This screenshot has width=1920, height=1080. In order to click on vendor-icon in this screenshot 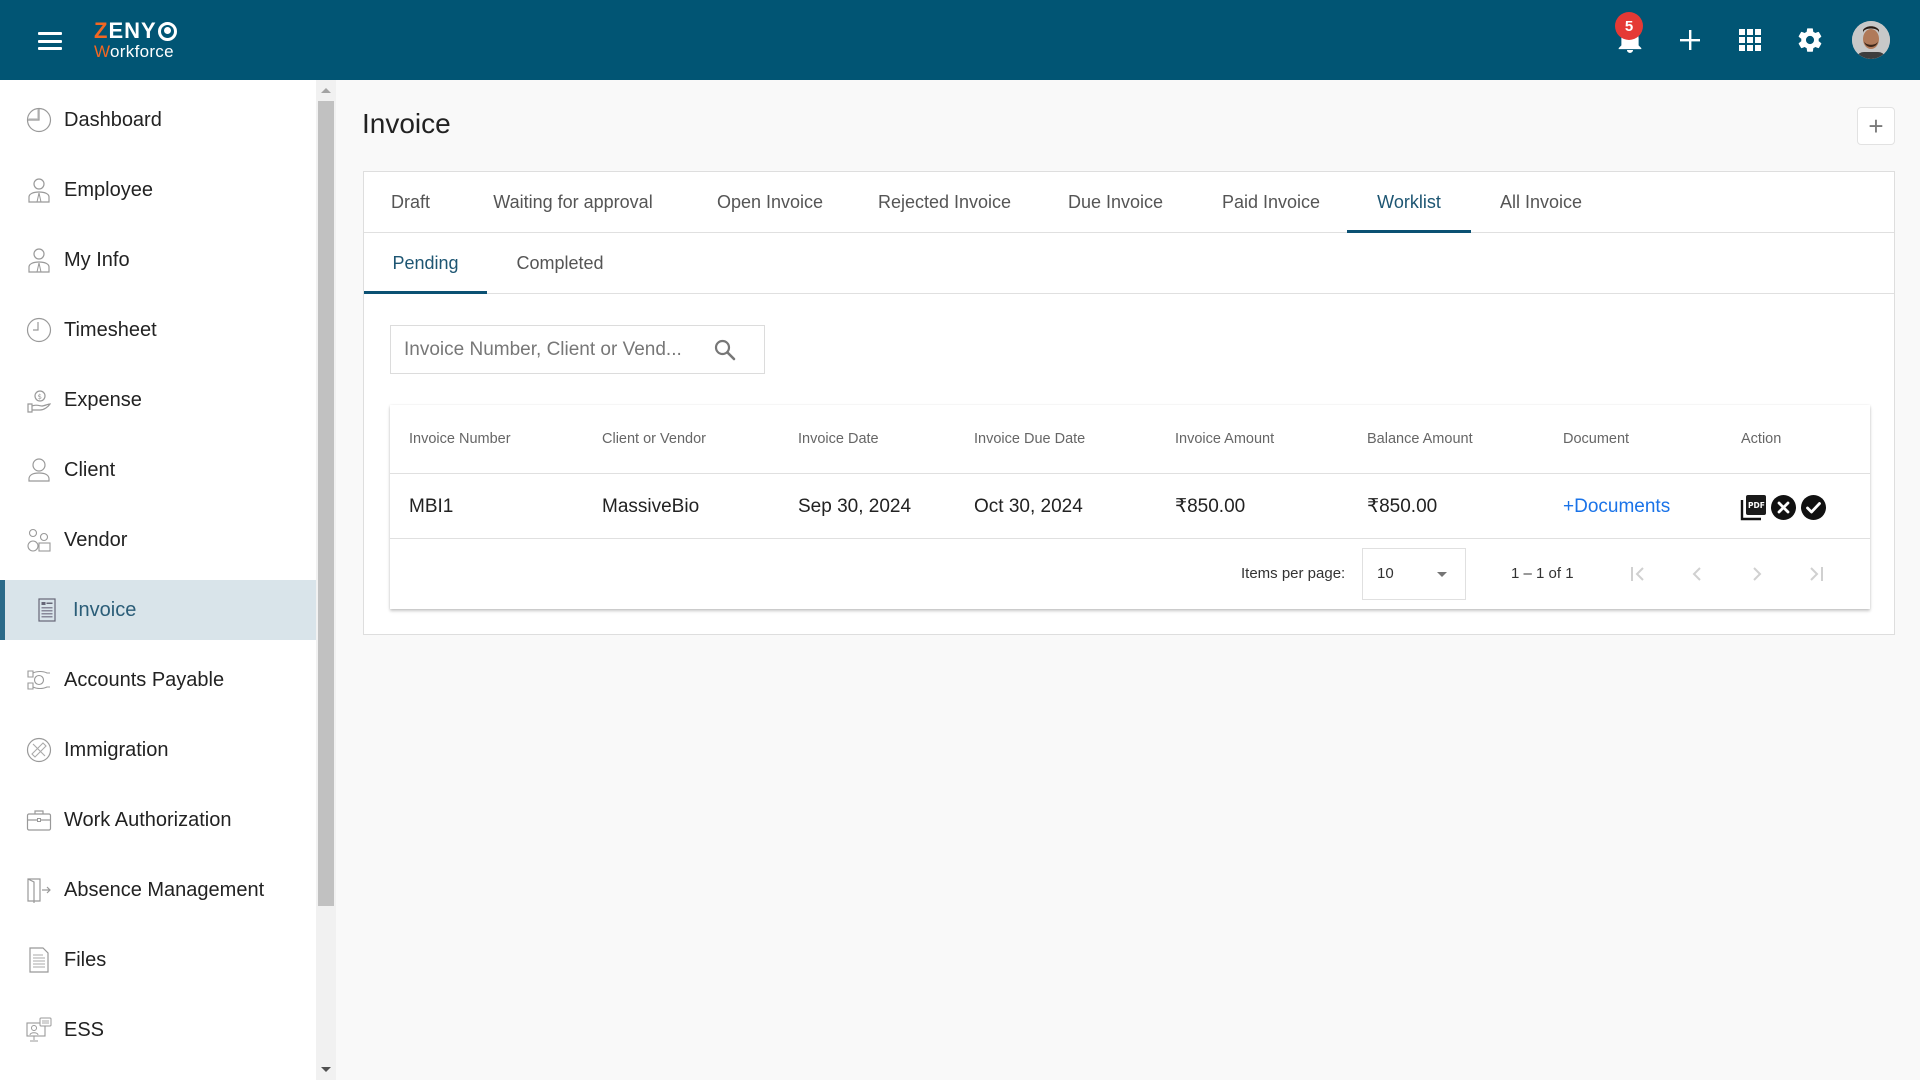, I will do `click(39, 540)`.